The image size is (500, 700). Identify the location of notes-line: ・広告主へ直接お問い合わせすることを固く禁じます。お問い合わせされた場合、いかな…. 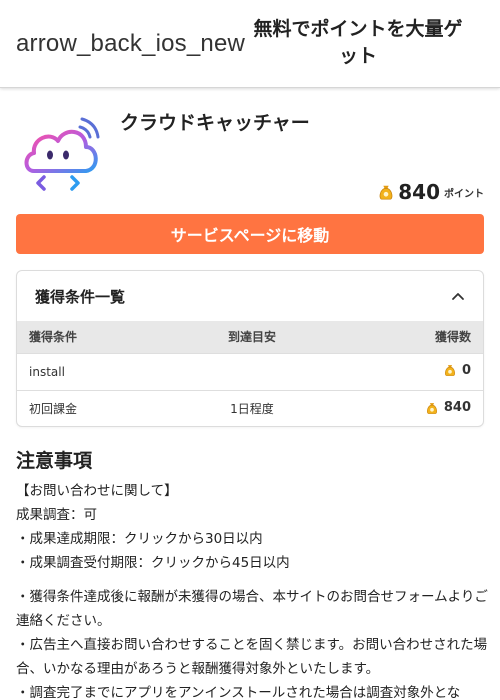
(252, 657).